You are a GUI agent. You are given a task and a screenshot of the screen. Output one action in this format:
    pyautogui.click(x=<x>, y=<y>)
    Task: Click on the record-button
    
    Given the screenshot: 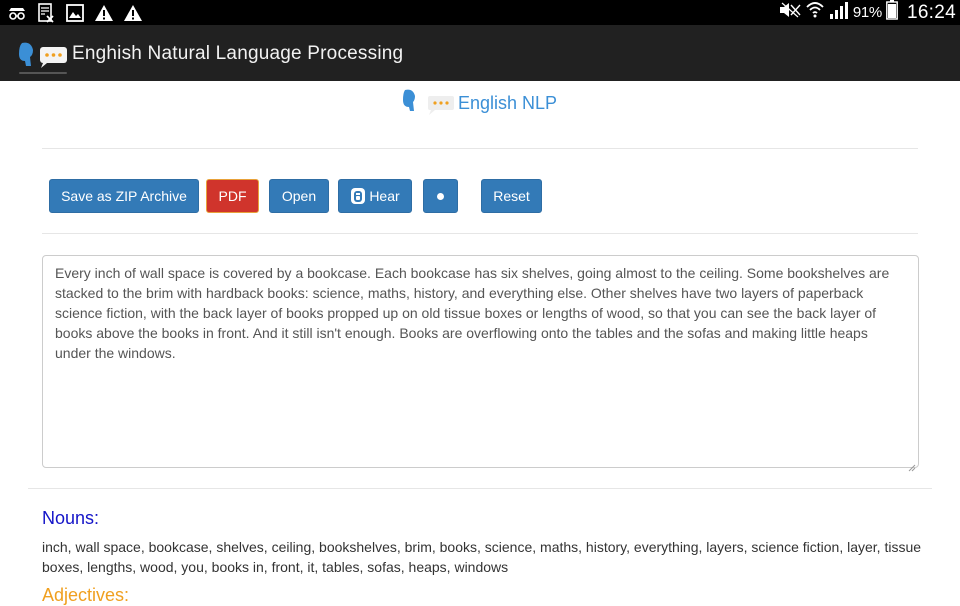 What is the action you would take?
    pyautogui.click(x=440, y=196)
    